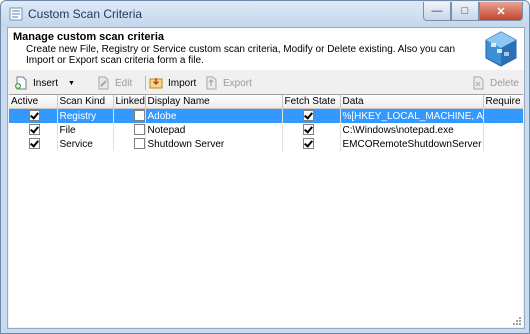 Image resolution: width=530 pixels, height=334 pixels. I want to click on column-header-data: Data, so click(412, 102).